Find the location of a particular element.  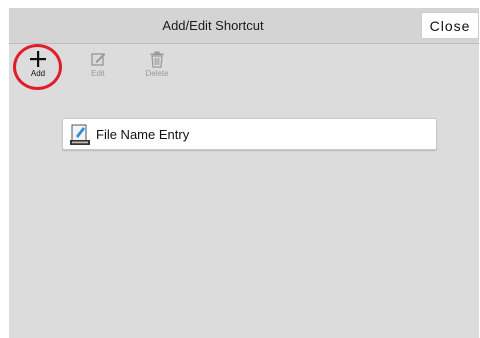

add-button: Add is located at coordinates (38, 67).